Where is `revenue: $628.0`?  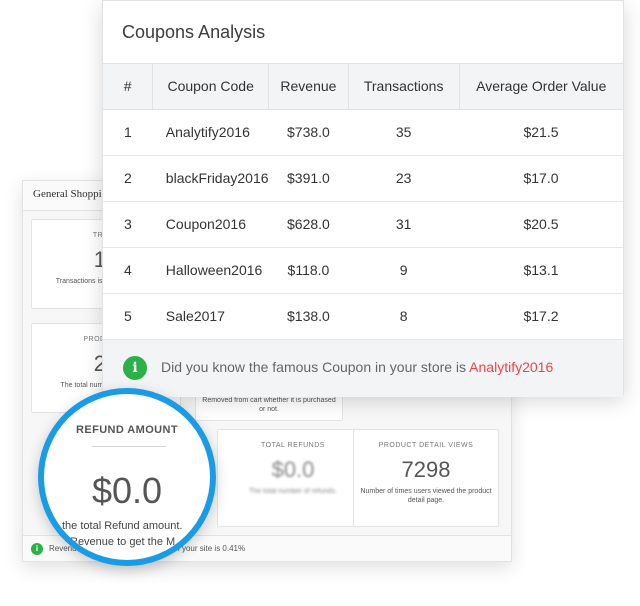 revenue: $628.0 is located at coordinates (308, 224).